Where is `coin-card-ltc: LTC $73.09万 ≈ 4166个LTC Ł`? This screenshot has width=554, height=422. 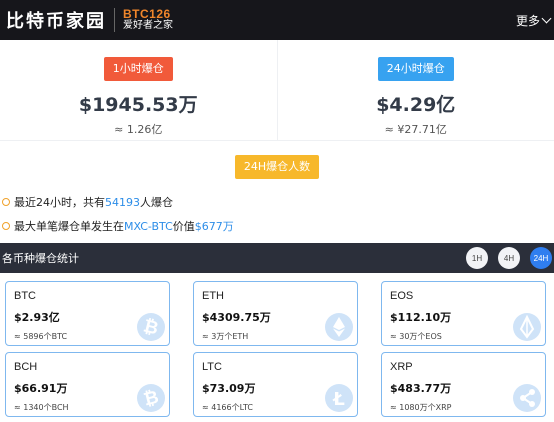 coin-card-ltc: LTC $73.09万 ≈ 4166个LTC Ł is located at coordinates (275, 384).